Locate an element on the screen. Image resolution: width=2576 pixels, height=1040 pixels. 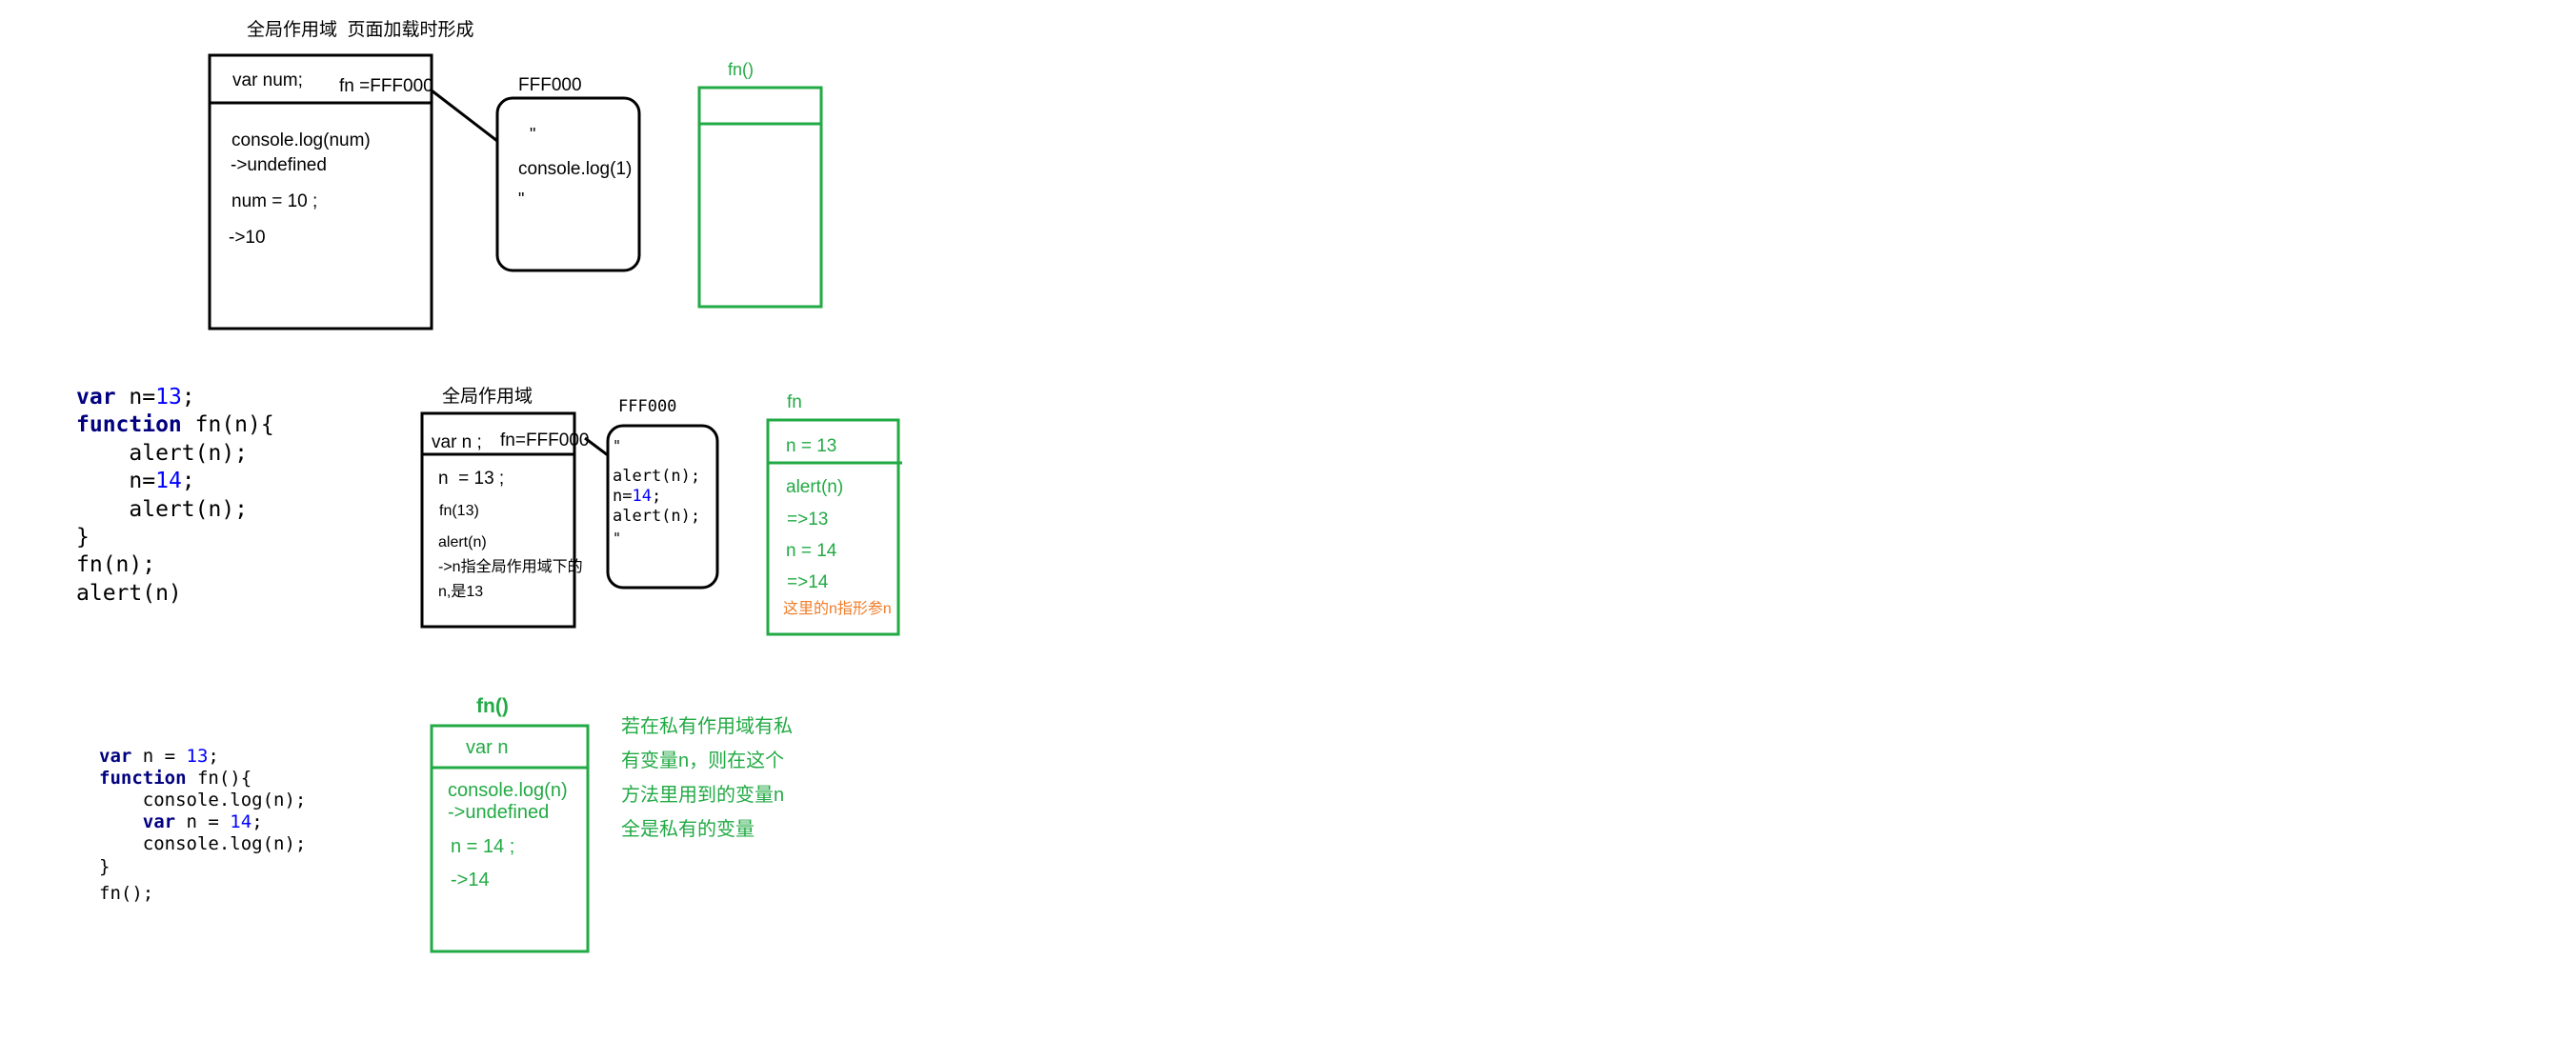
d3-code-line-2: function fn(){ is located at coordinates (176, 779).